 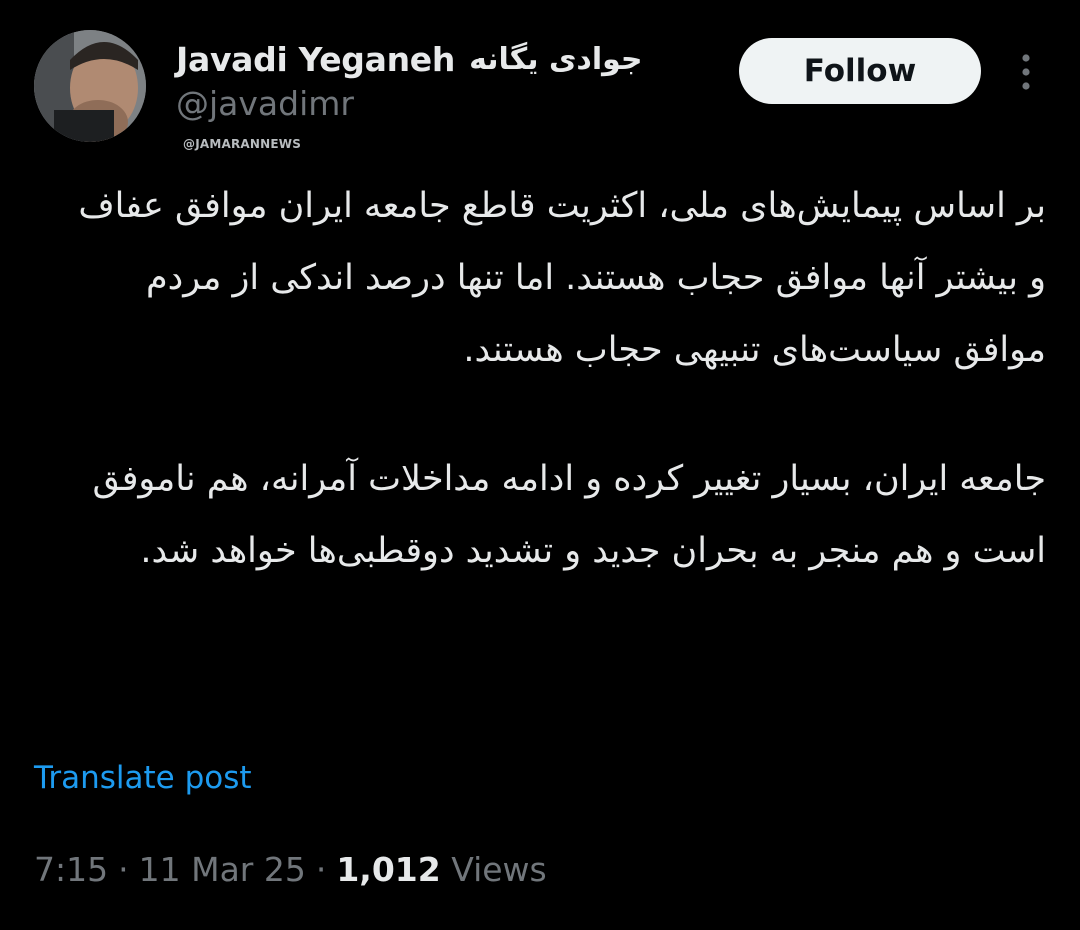 What do you see at coordinates (860, 71) in the screenshot?
I see `follow-button: Follow` at bounding box center [860, 71].